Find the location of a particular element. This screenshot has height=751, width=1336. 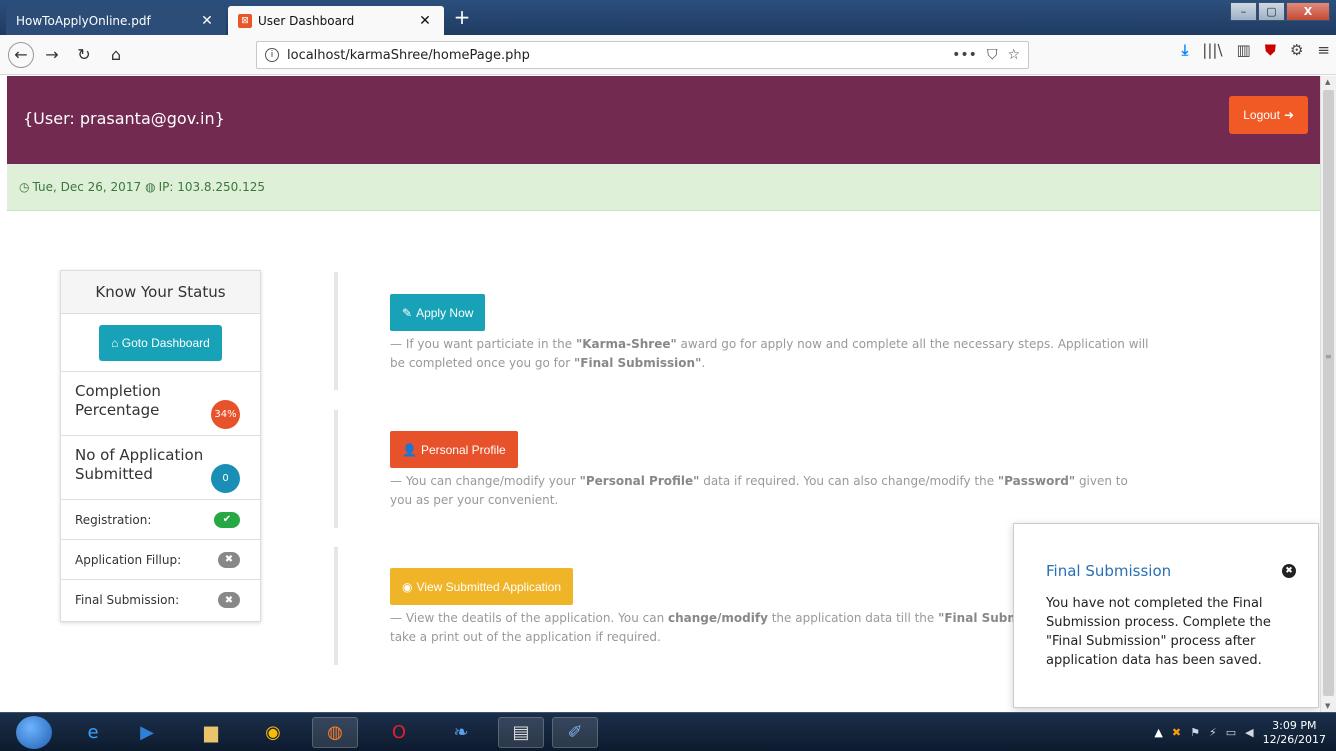

completion-badge: 34% is located at coordinates (225, 414).